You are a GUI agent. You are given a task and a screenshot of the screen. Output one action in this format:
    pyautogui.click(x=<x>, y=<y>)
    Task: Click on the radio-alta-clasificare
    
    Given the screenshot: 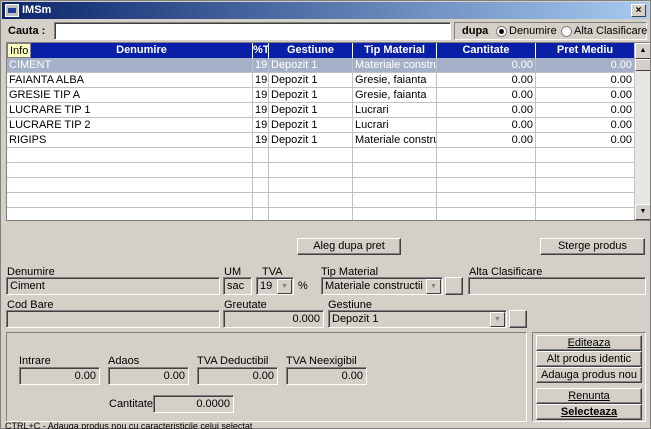 What is the action you would take?
    pyautogui.click(x=566, y=31)
    